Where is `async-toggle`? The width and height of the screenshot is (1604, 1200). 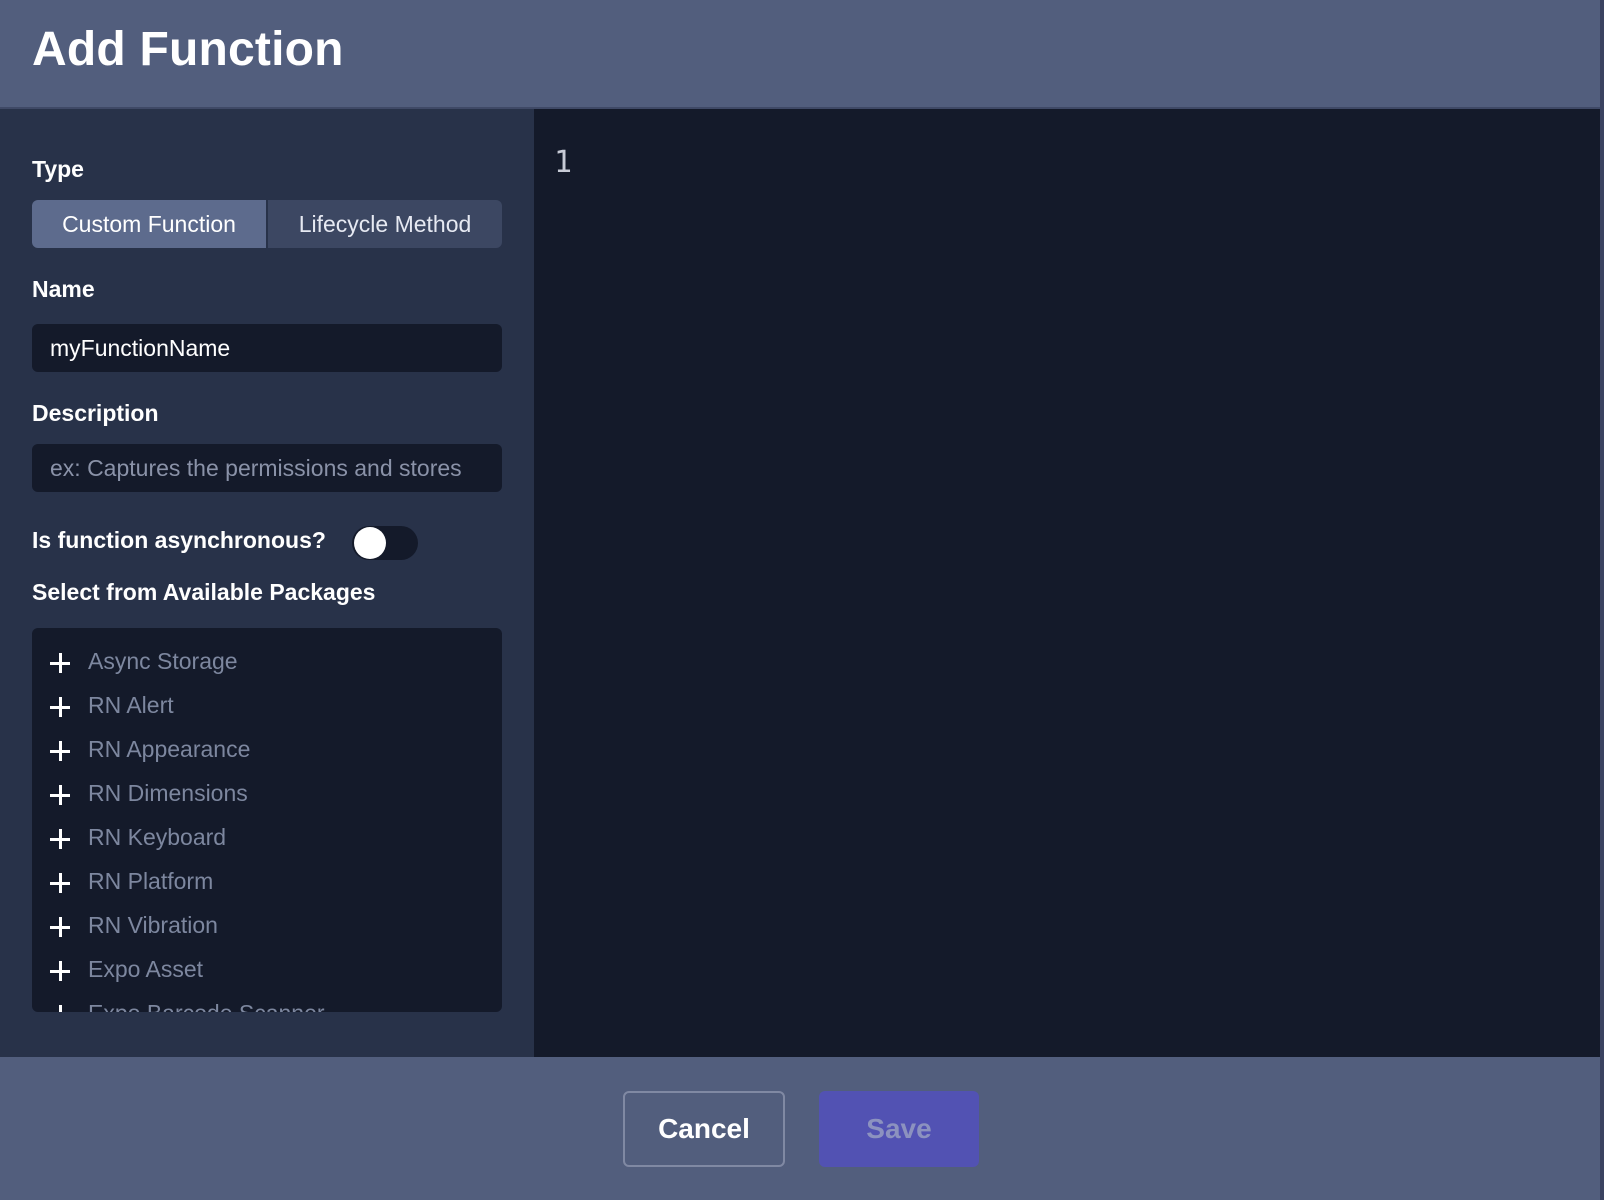
async-toggle is located at coordinates (385, 543).